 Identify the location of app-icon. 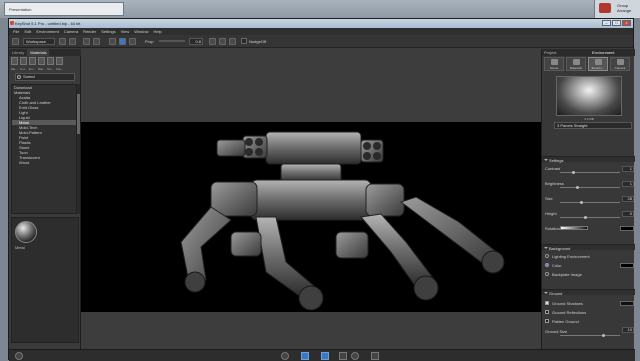
(12, 23).